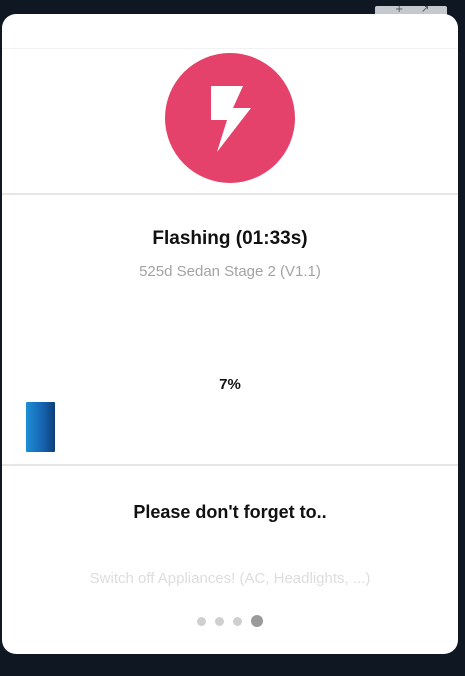 Image resolution: width=465 pixels, height=676 pixels. I want to click on progress-bar, so click(230, 427).